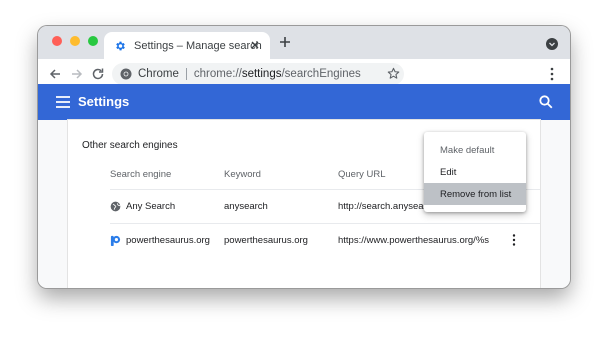 The image size is (608, 338). What do you see at coordinates (104, 101) in the screenshot?
I see `page-title: Settings` at bounding box center [104, 101].